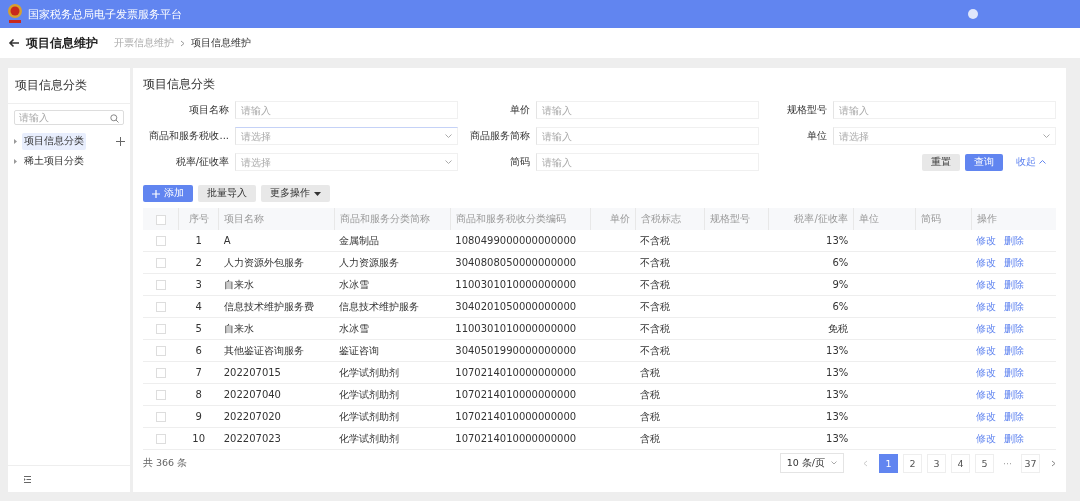 The image size is (1080, 501). Describe the element at coordinates (838, 328) in the screenshot. I see `table-cell: 免税` at that location.